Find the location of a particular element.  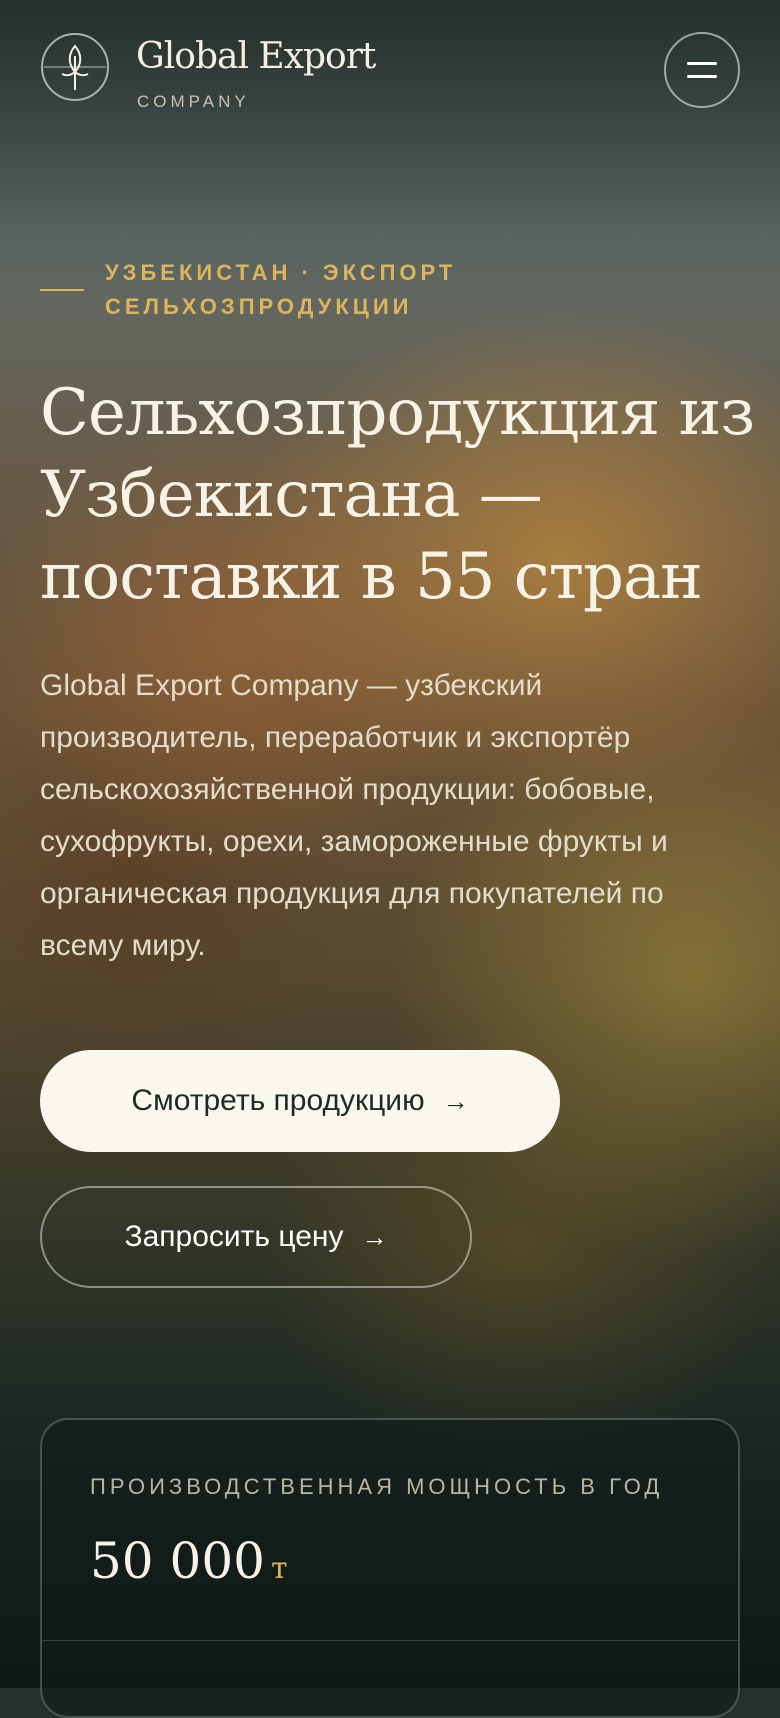

view-products-label: Смотреть продукцию is located at coordinates (278, 1100).